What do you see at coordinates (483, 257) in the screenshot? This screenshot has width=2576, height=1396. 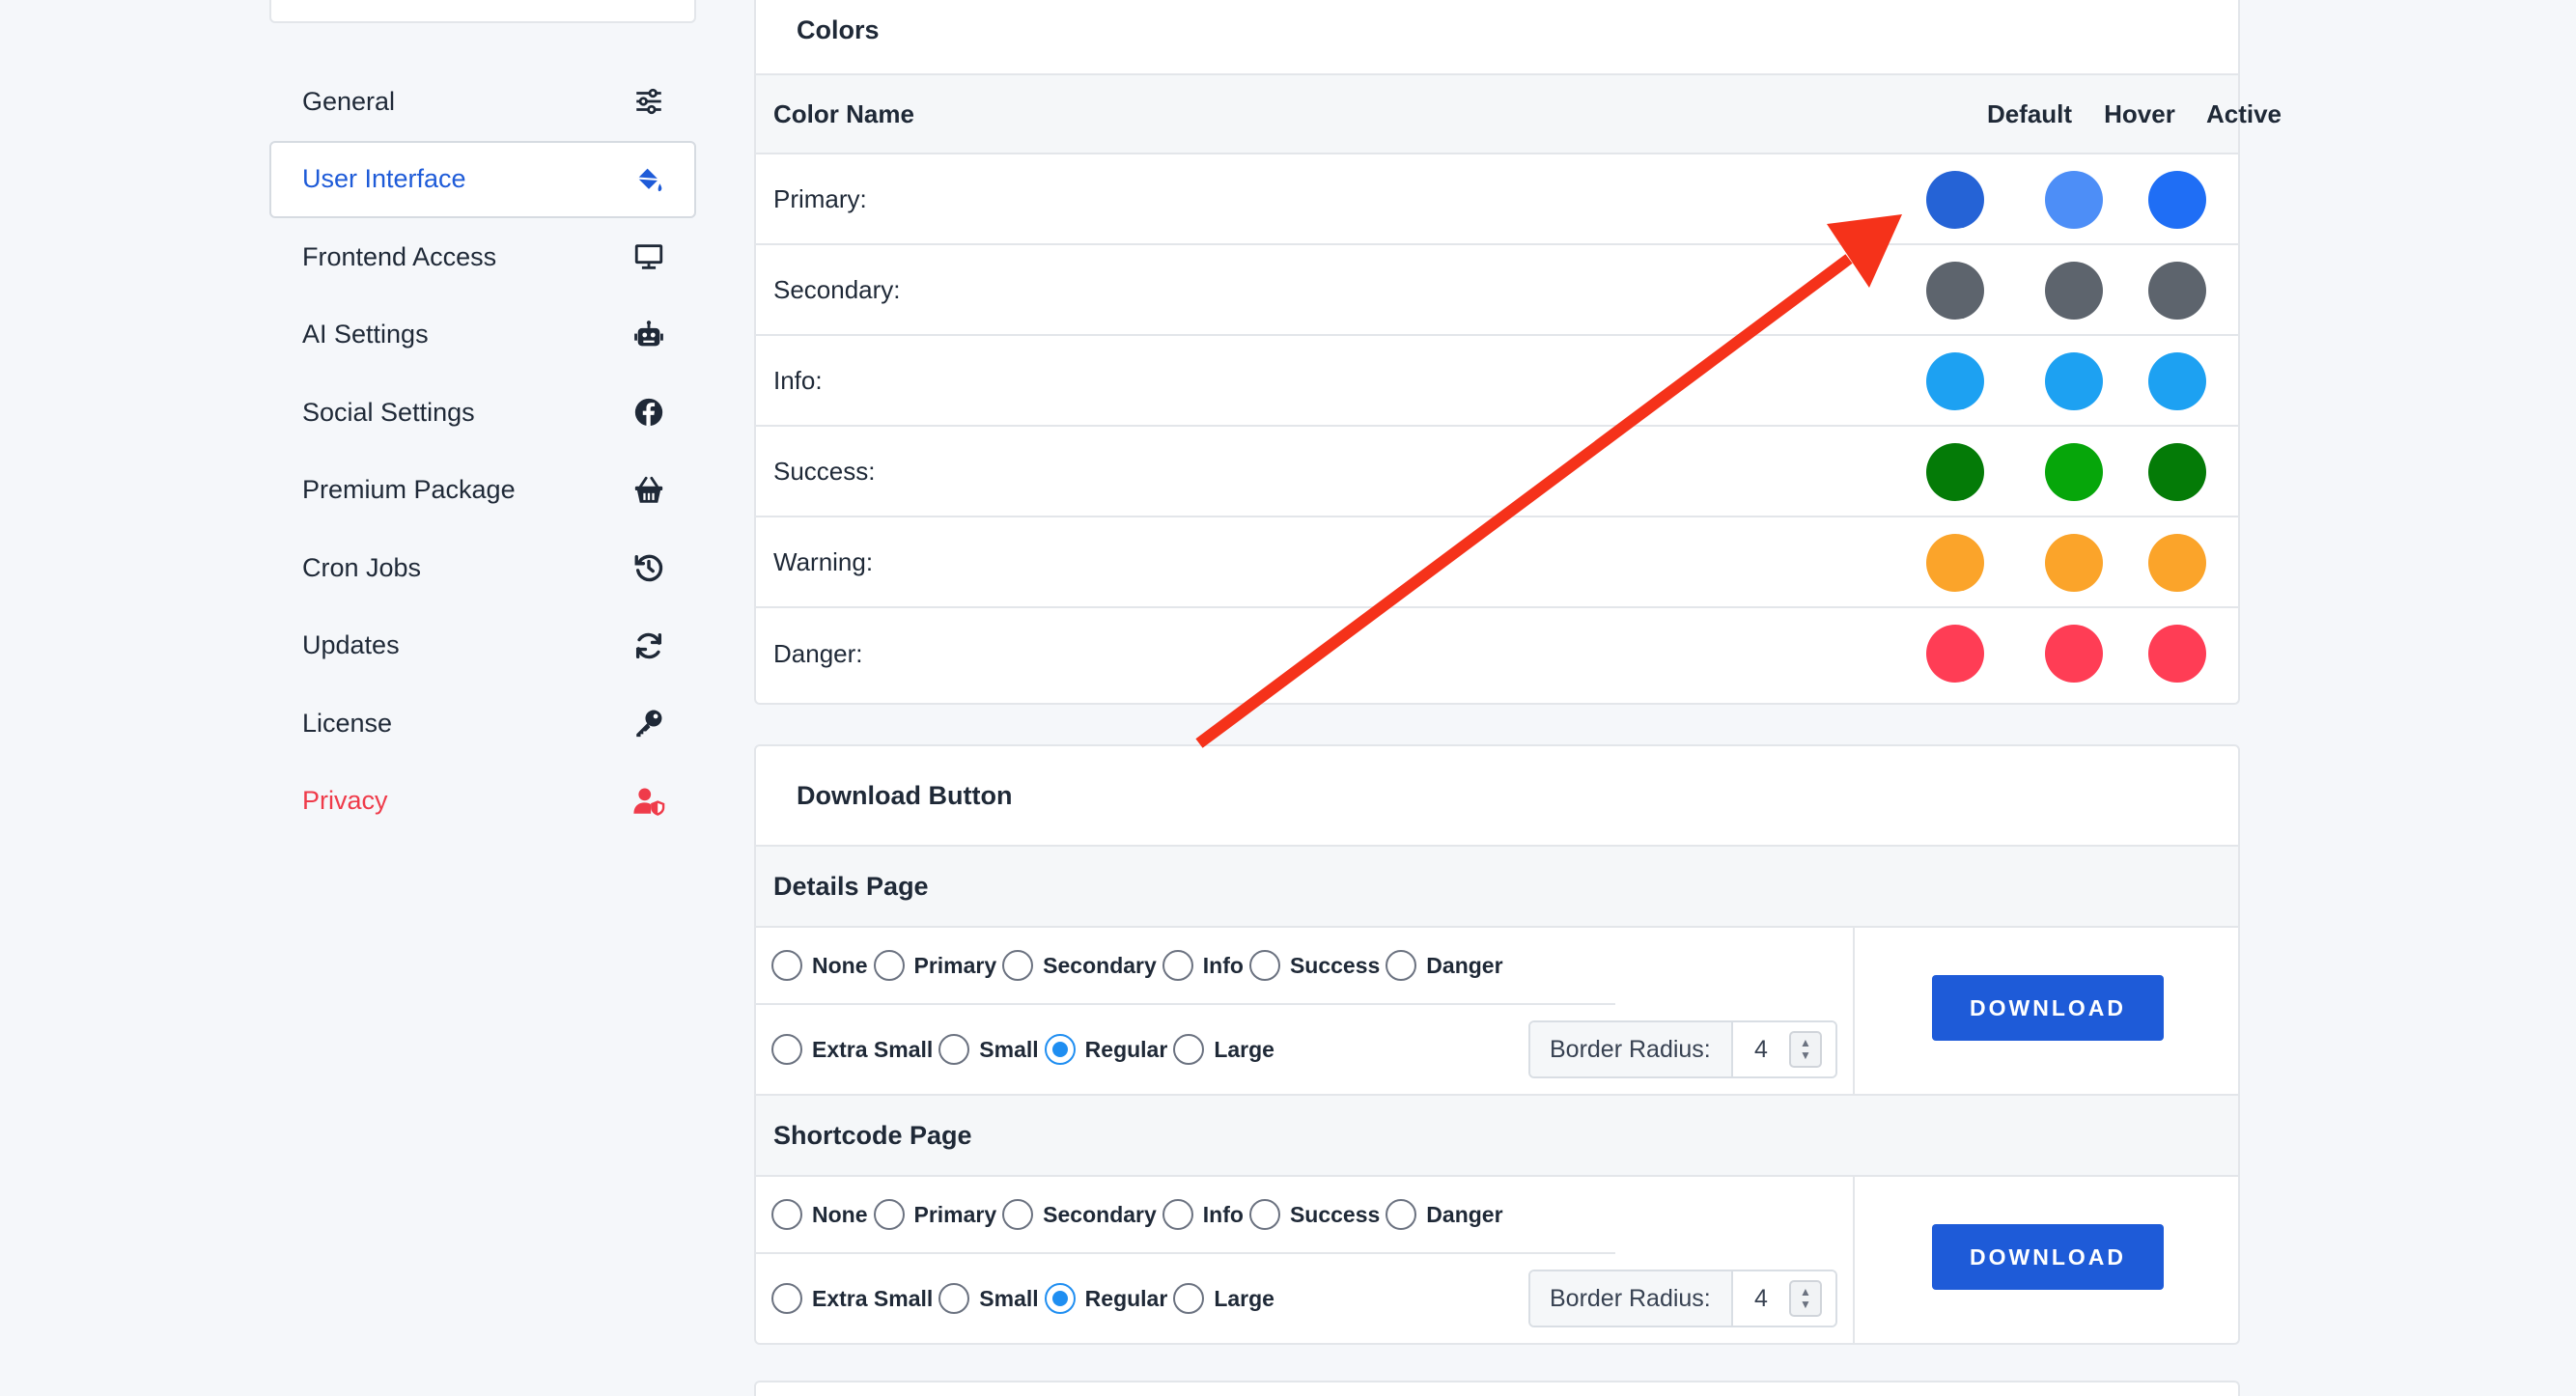 I see `sidebar-item-frontend-access: Frontend Access` at bounding box center [483, 257].